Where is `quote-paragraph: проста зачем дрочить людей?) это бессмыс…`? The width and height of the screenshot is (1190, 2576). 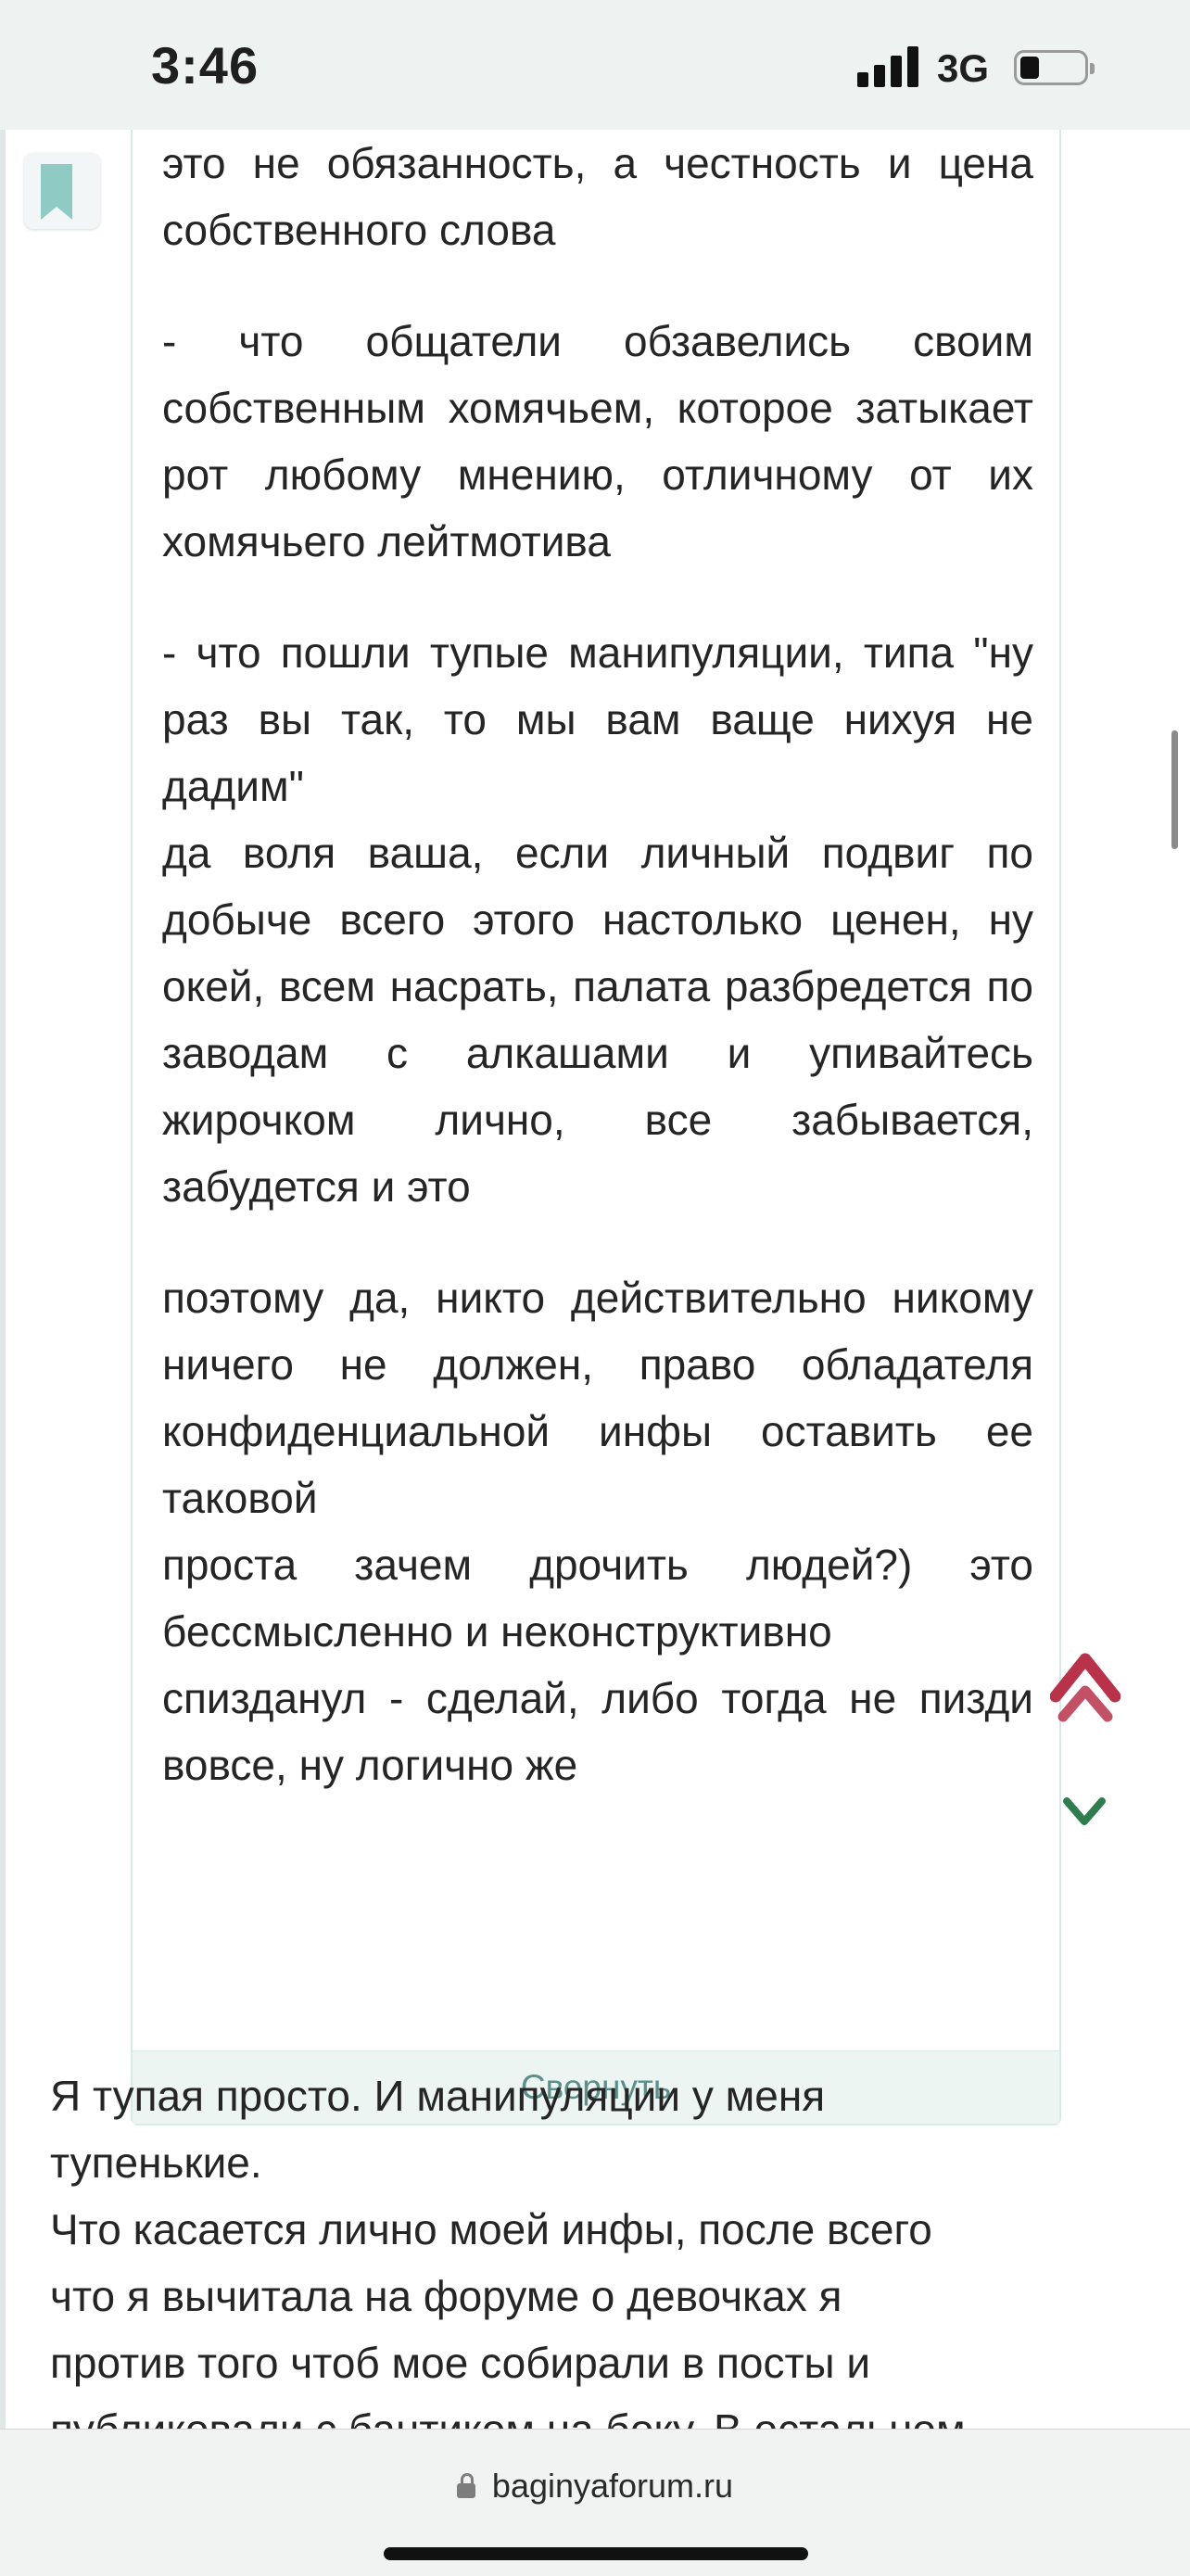
quote-paragraph: проста зачем дрочить людей?) это бессмыс… is located at coordinates (597, 1598).